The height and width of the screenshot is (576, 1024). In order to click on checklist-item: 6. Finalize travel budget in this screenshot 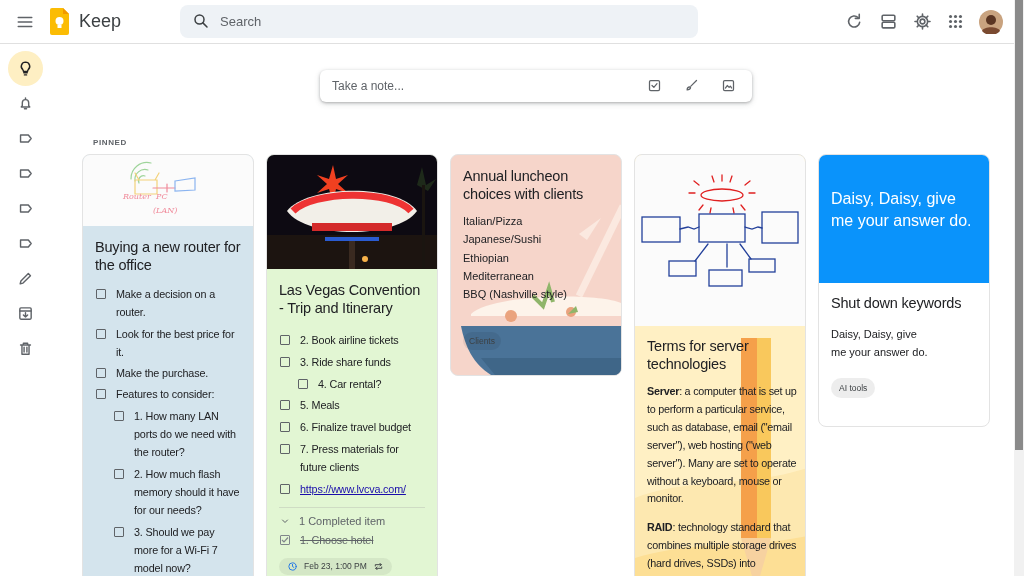, I will do `click(355, 428)`.